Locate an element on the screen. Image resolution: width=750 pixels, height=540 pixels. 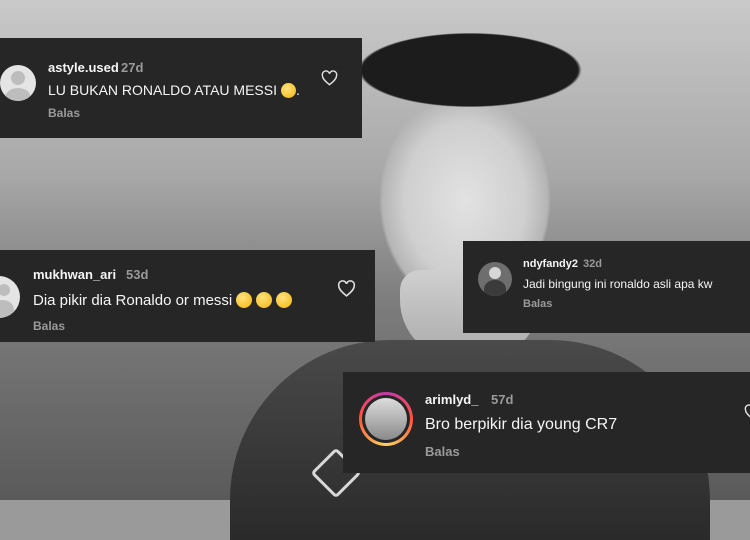
comment-text: LU BUKAN RONALDO ATAU MESSI. is located at coordinates (174, 90).